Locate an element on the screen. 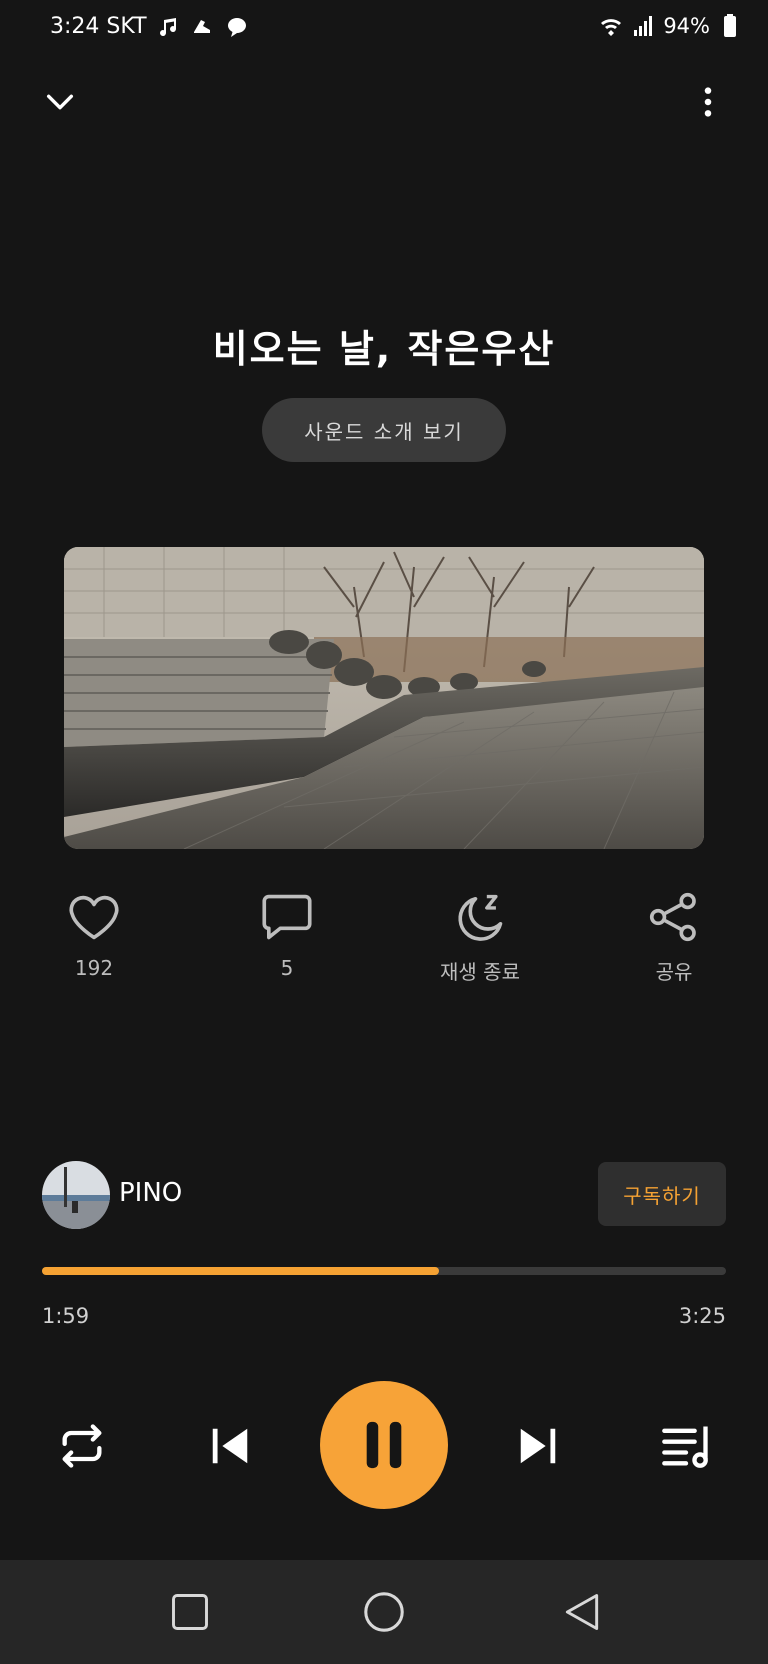 The width and height of the screenshot is (768, 1664). collapse-button is located at coordinates (60, 102).